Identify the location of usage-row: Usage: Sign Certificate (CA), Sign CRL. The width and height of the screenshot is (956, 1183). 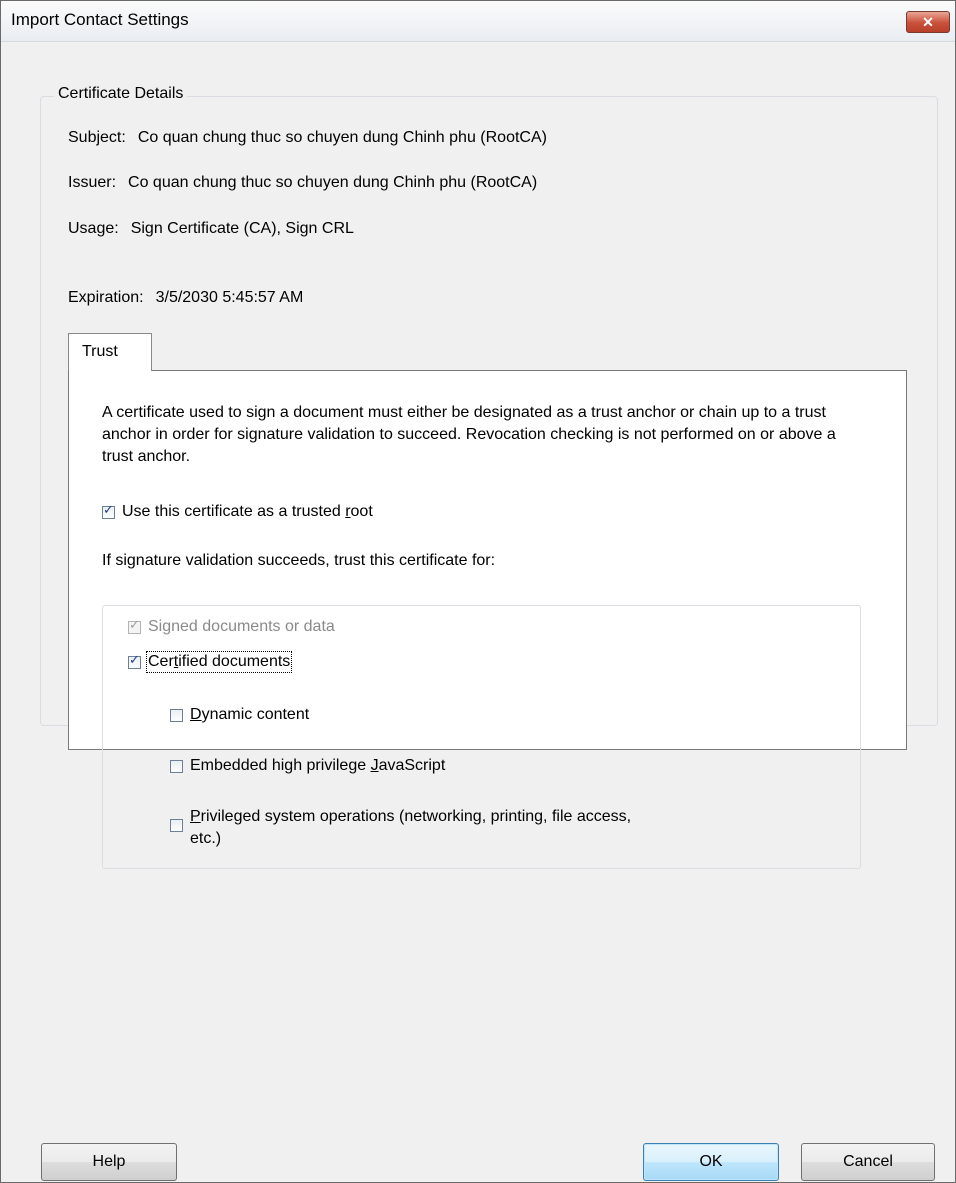
(211, 229).